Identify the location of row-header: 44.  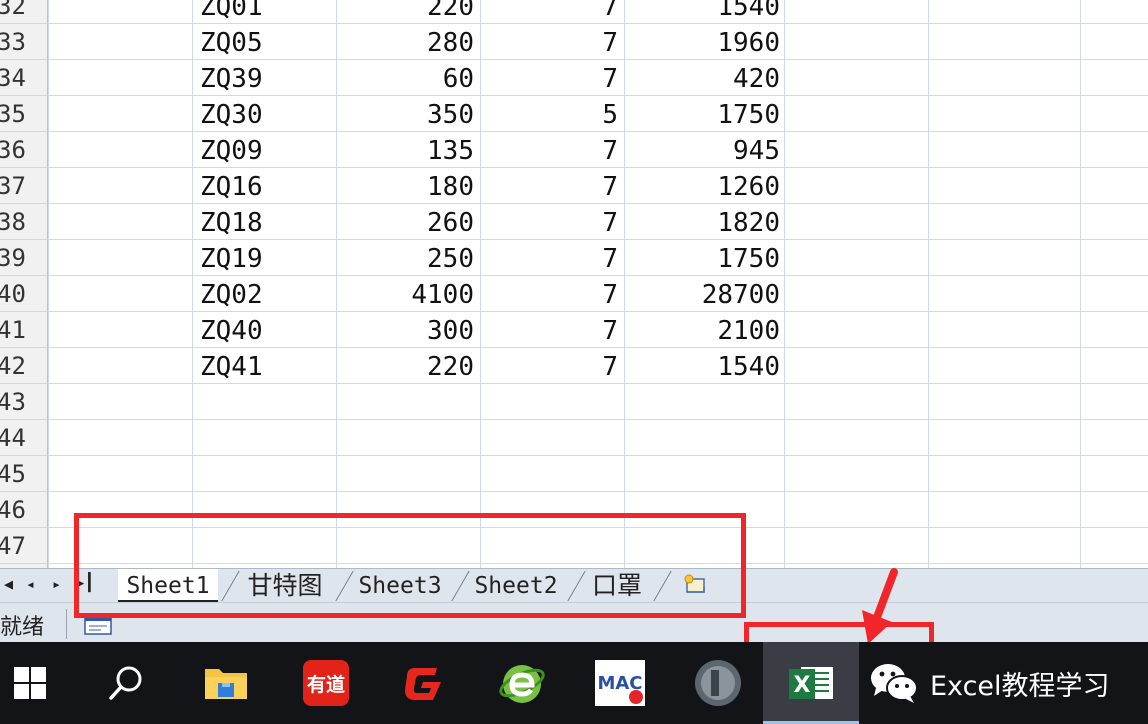
(24, 438).